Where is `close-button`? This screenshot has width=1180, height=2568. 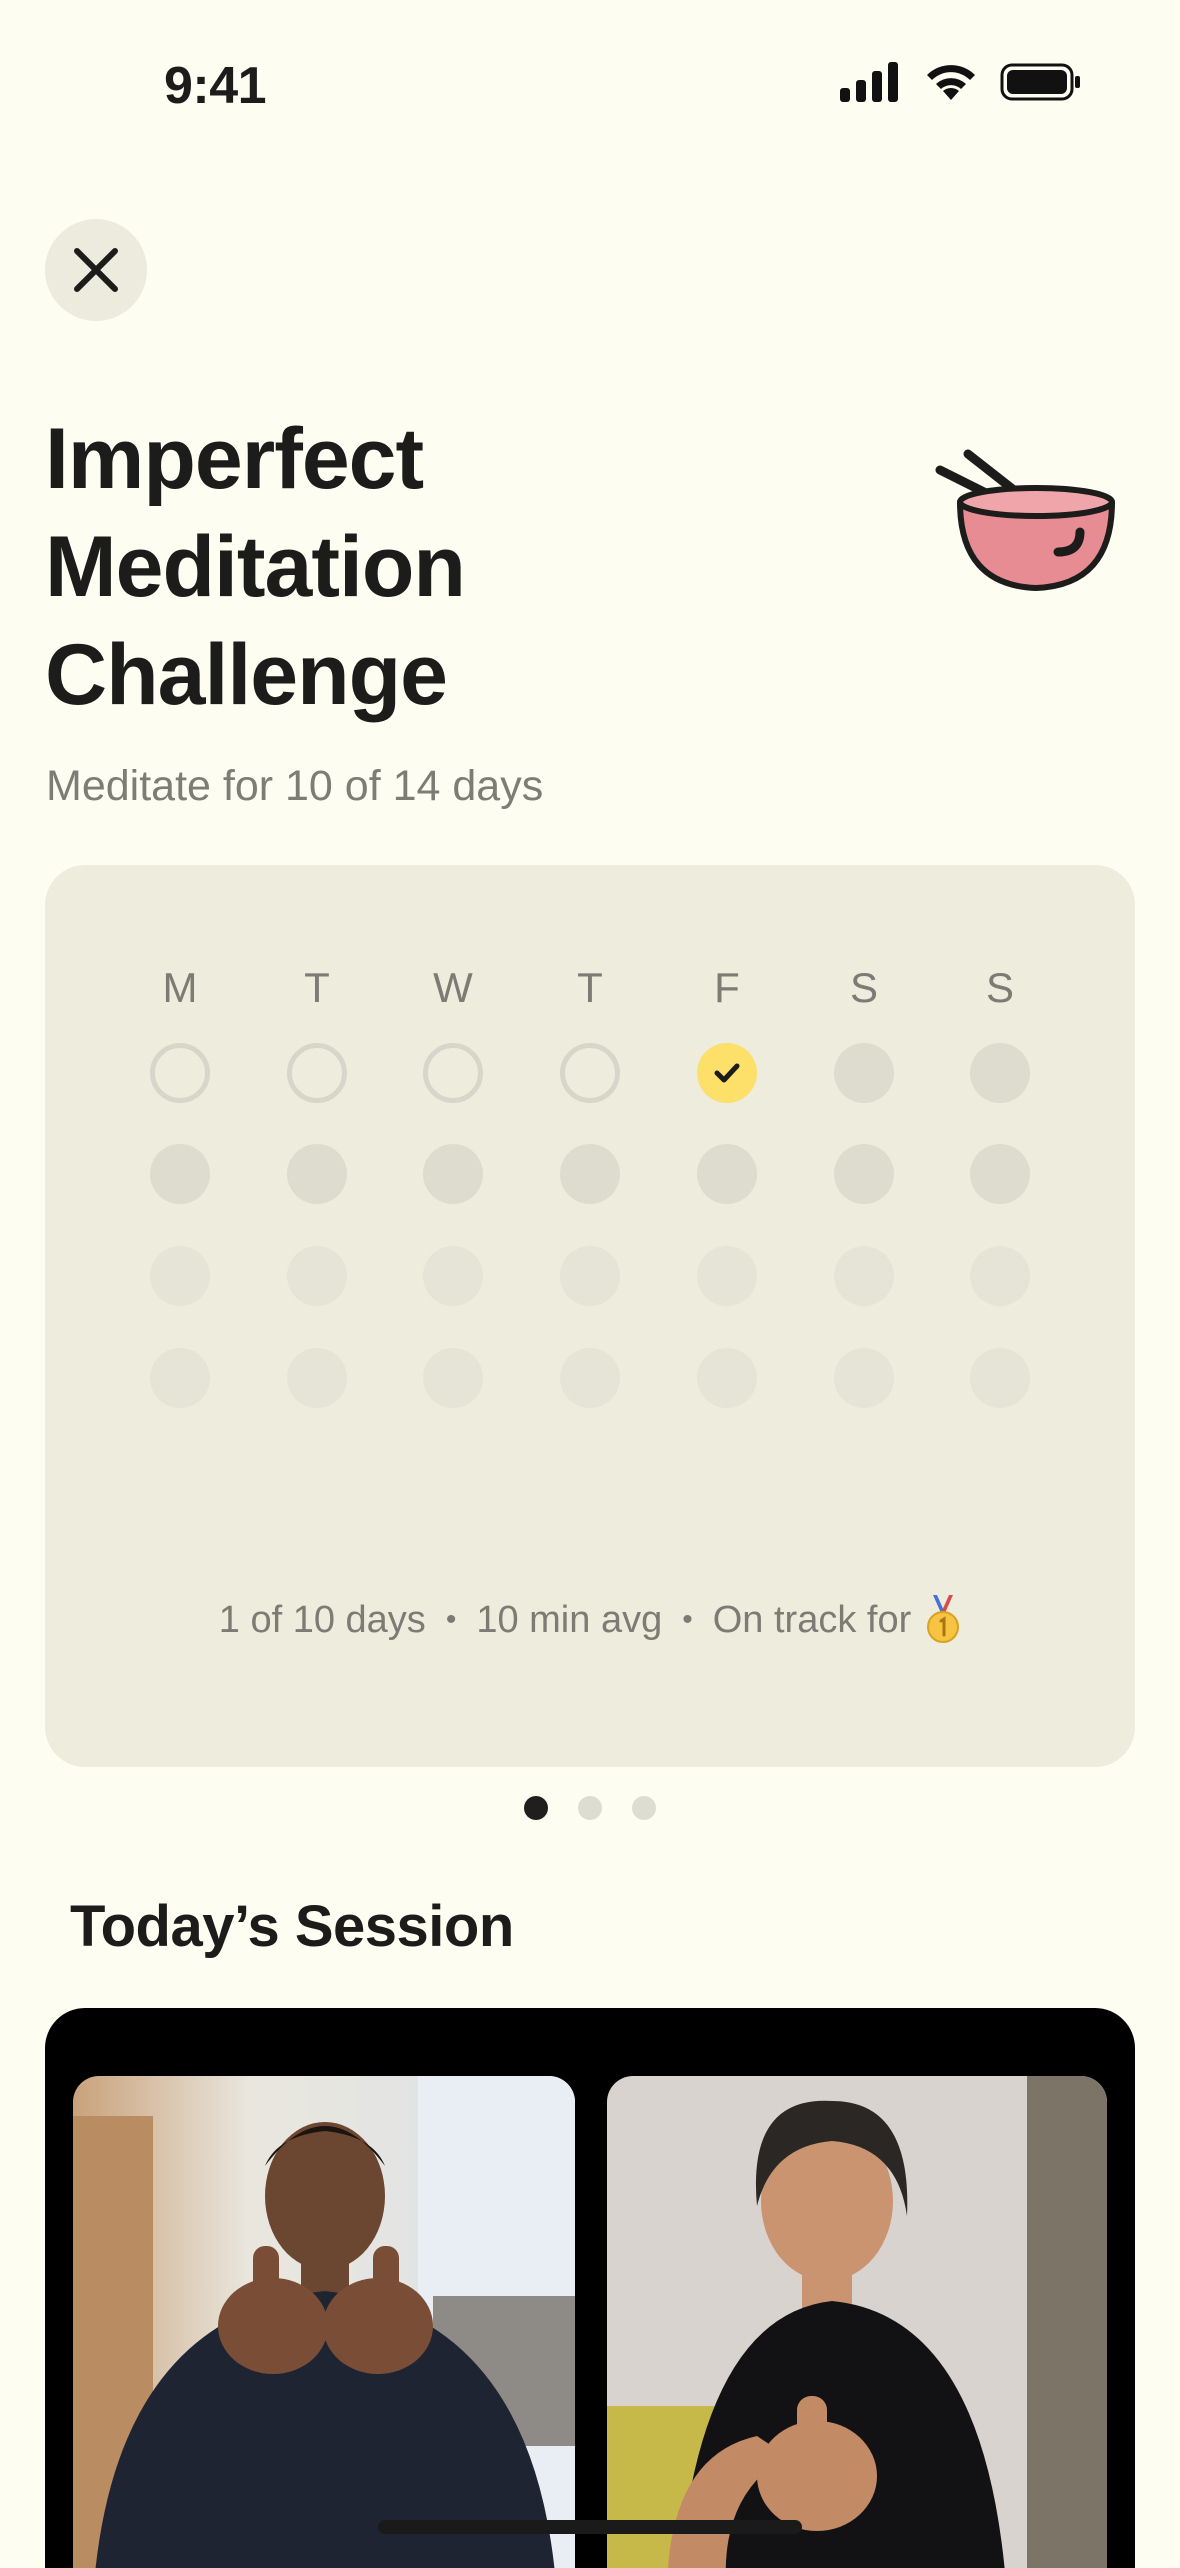
close-button is located at coordinates (96, 270).